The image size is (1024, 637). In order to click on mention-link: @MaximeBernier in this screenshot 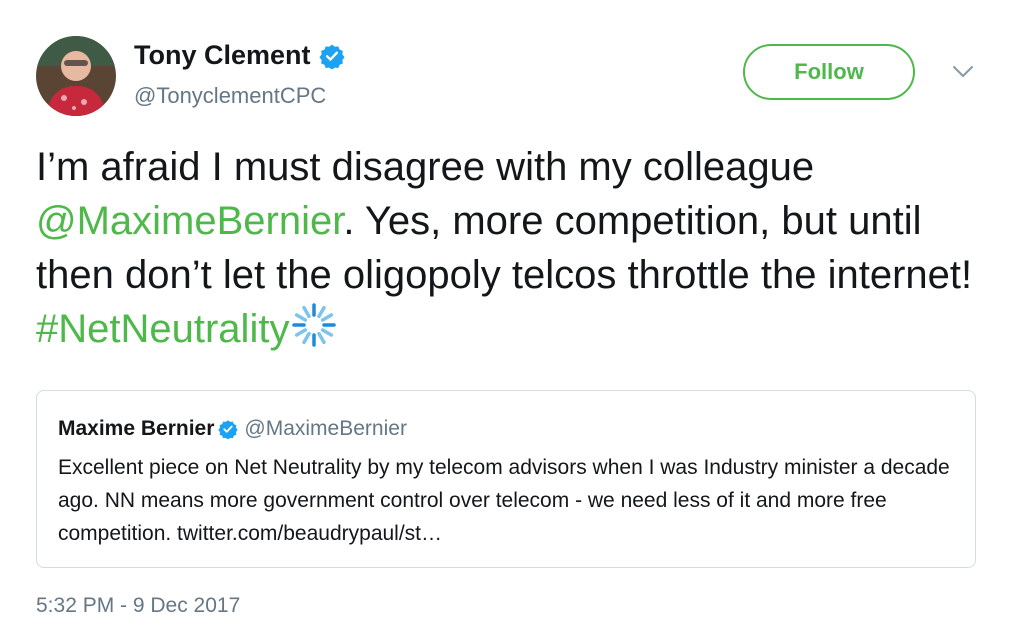, I will do `click(189, 221)`.